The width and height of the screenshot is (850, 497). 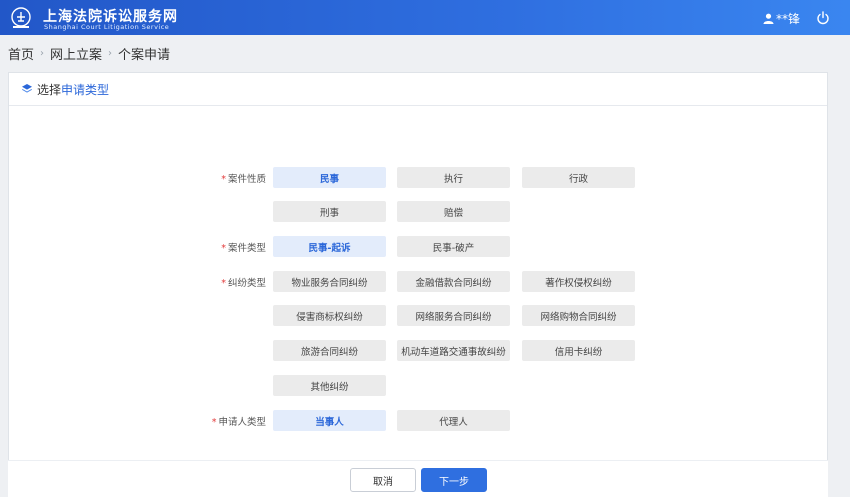 I want to click on label-case-type: * 案件类型, so click(x=196, y=247).